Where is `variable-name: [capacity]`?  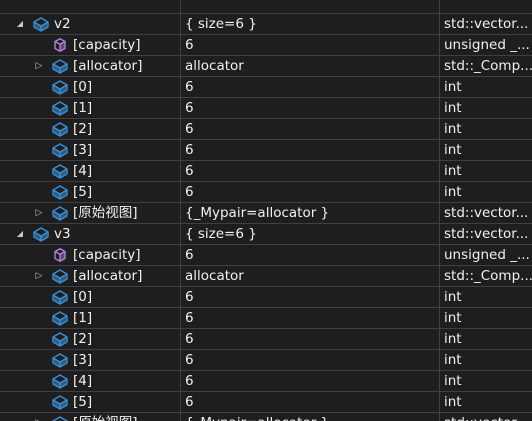
variable-name: [capacity] is located at coordinates (107, 255).